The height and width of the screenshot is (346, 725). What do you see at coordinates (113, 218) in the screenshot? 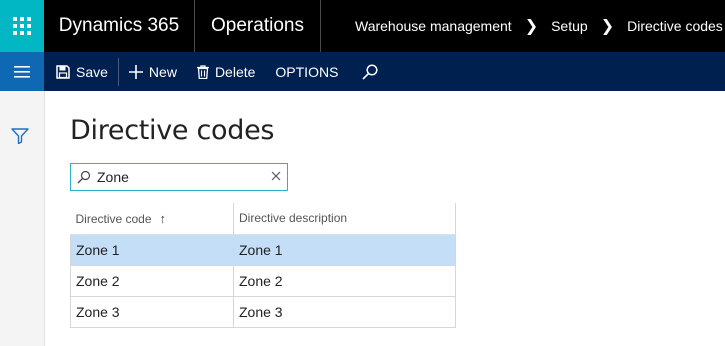
I see `column-header-label: Directive code` at bounding box center [113, 218].